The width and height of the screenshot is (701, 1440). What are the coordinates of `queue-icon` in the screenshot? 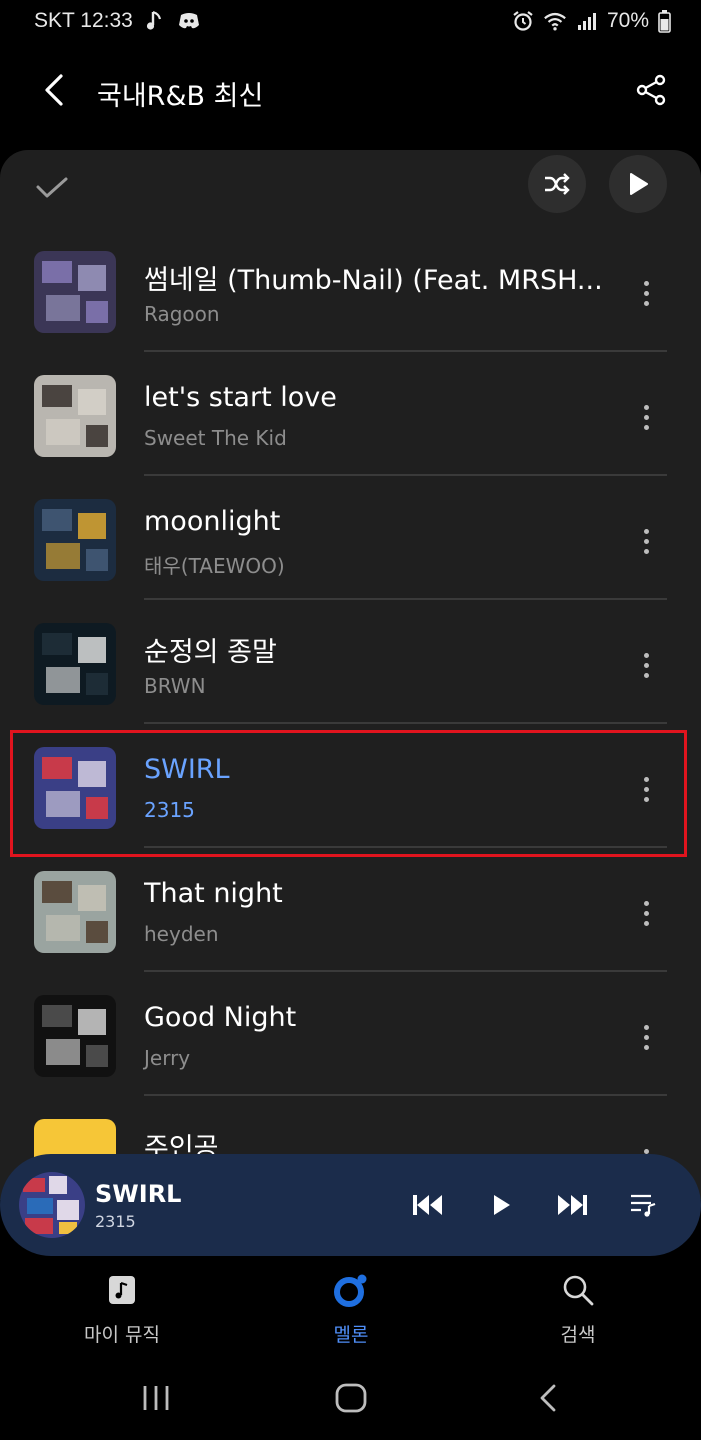 It's located at (643, 1205).